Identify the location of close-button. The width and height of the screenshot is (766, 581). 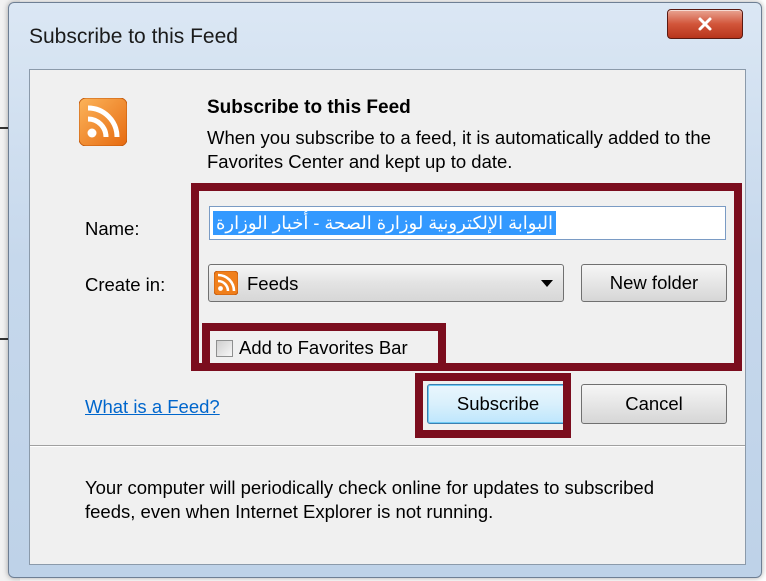
(705, 24).